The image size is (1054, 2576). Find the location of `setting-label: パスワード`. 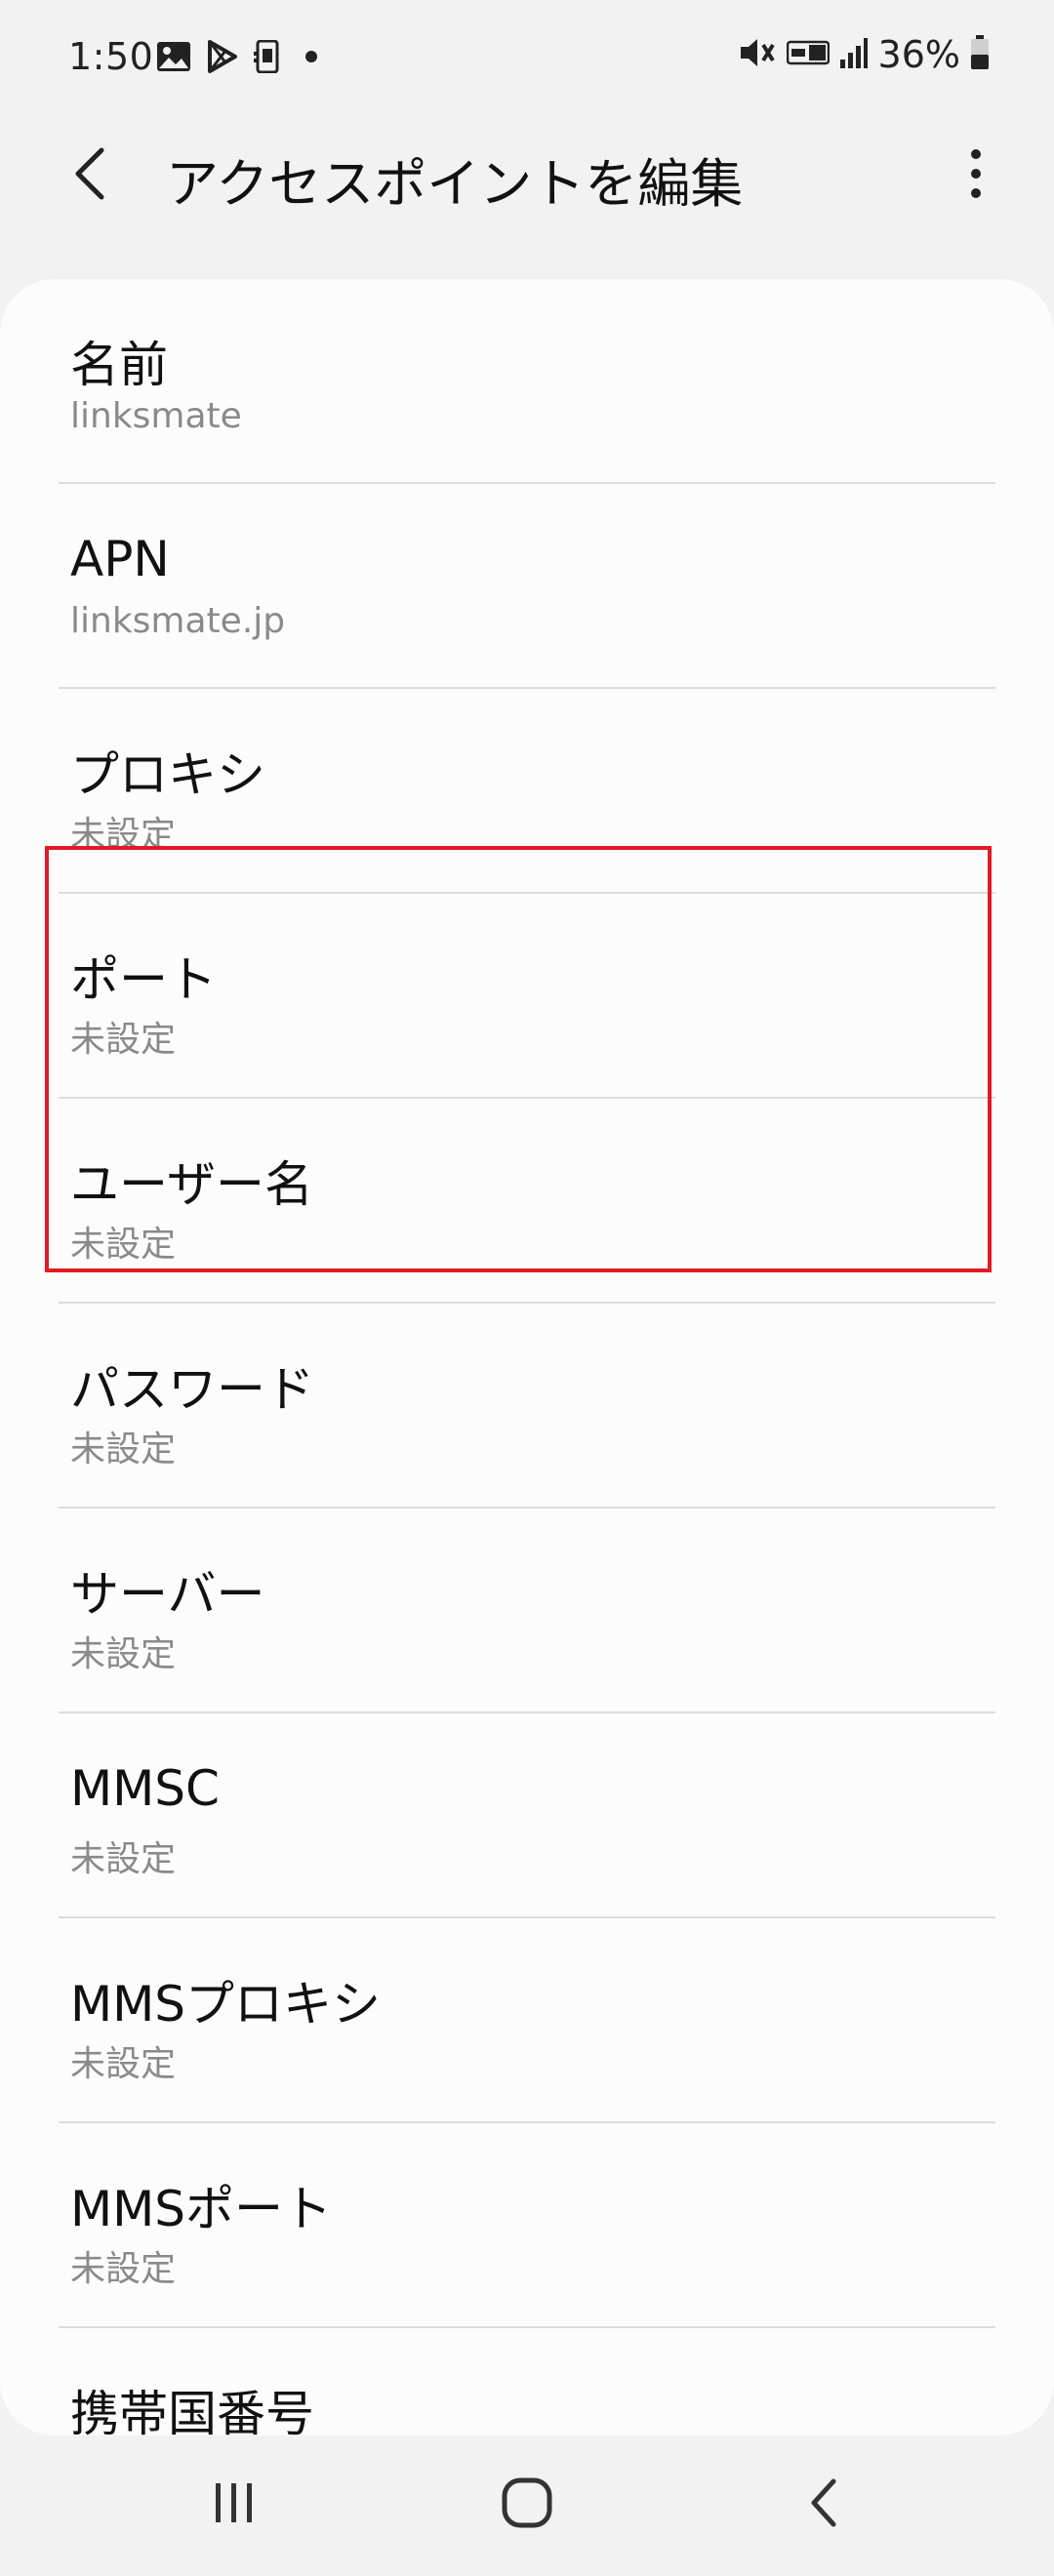

setting-label: パスワード is located at coordinates (192, 1389).